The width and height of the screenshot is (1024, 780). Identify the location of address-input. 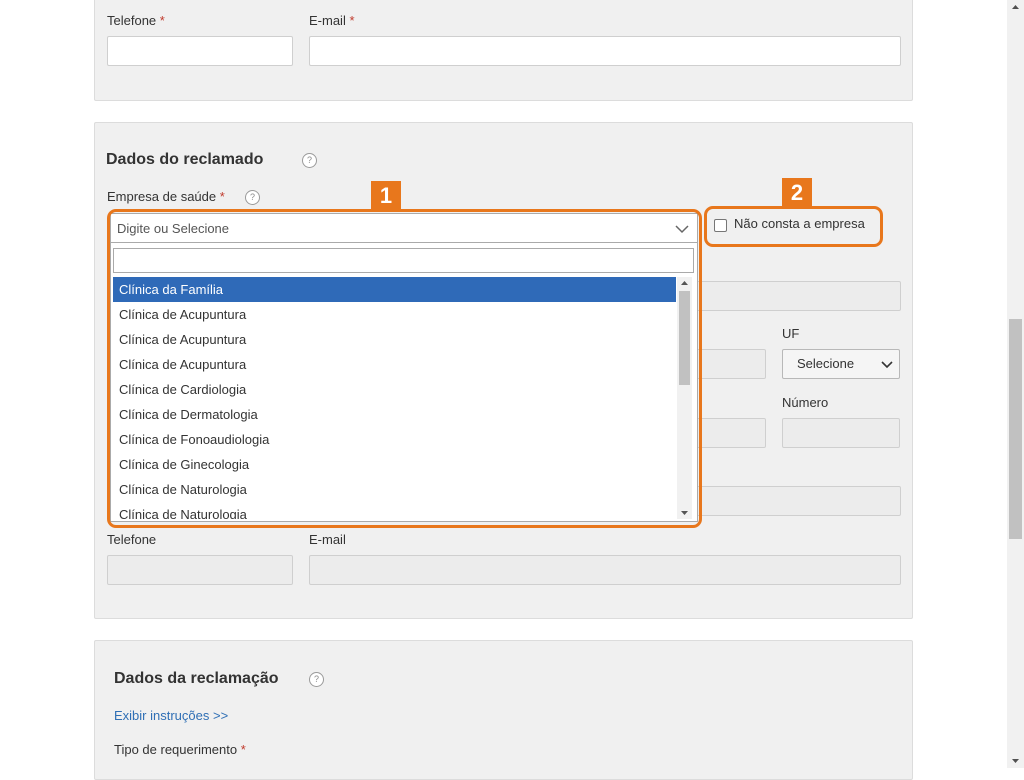
(795, 296).